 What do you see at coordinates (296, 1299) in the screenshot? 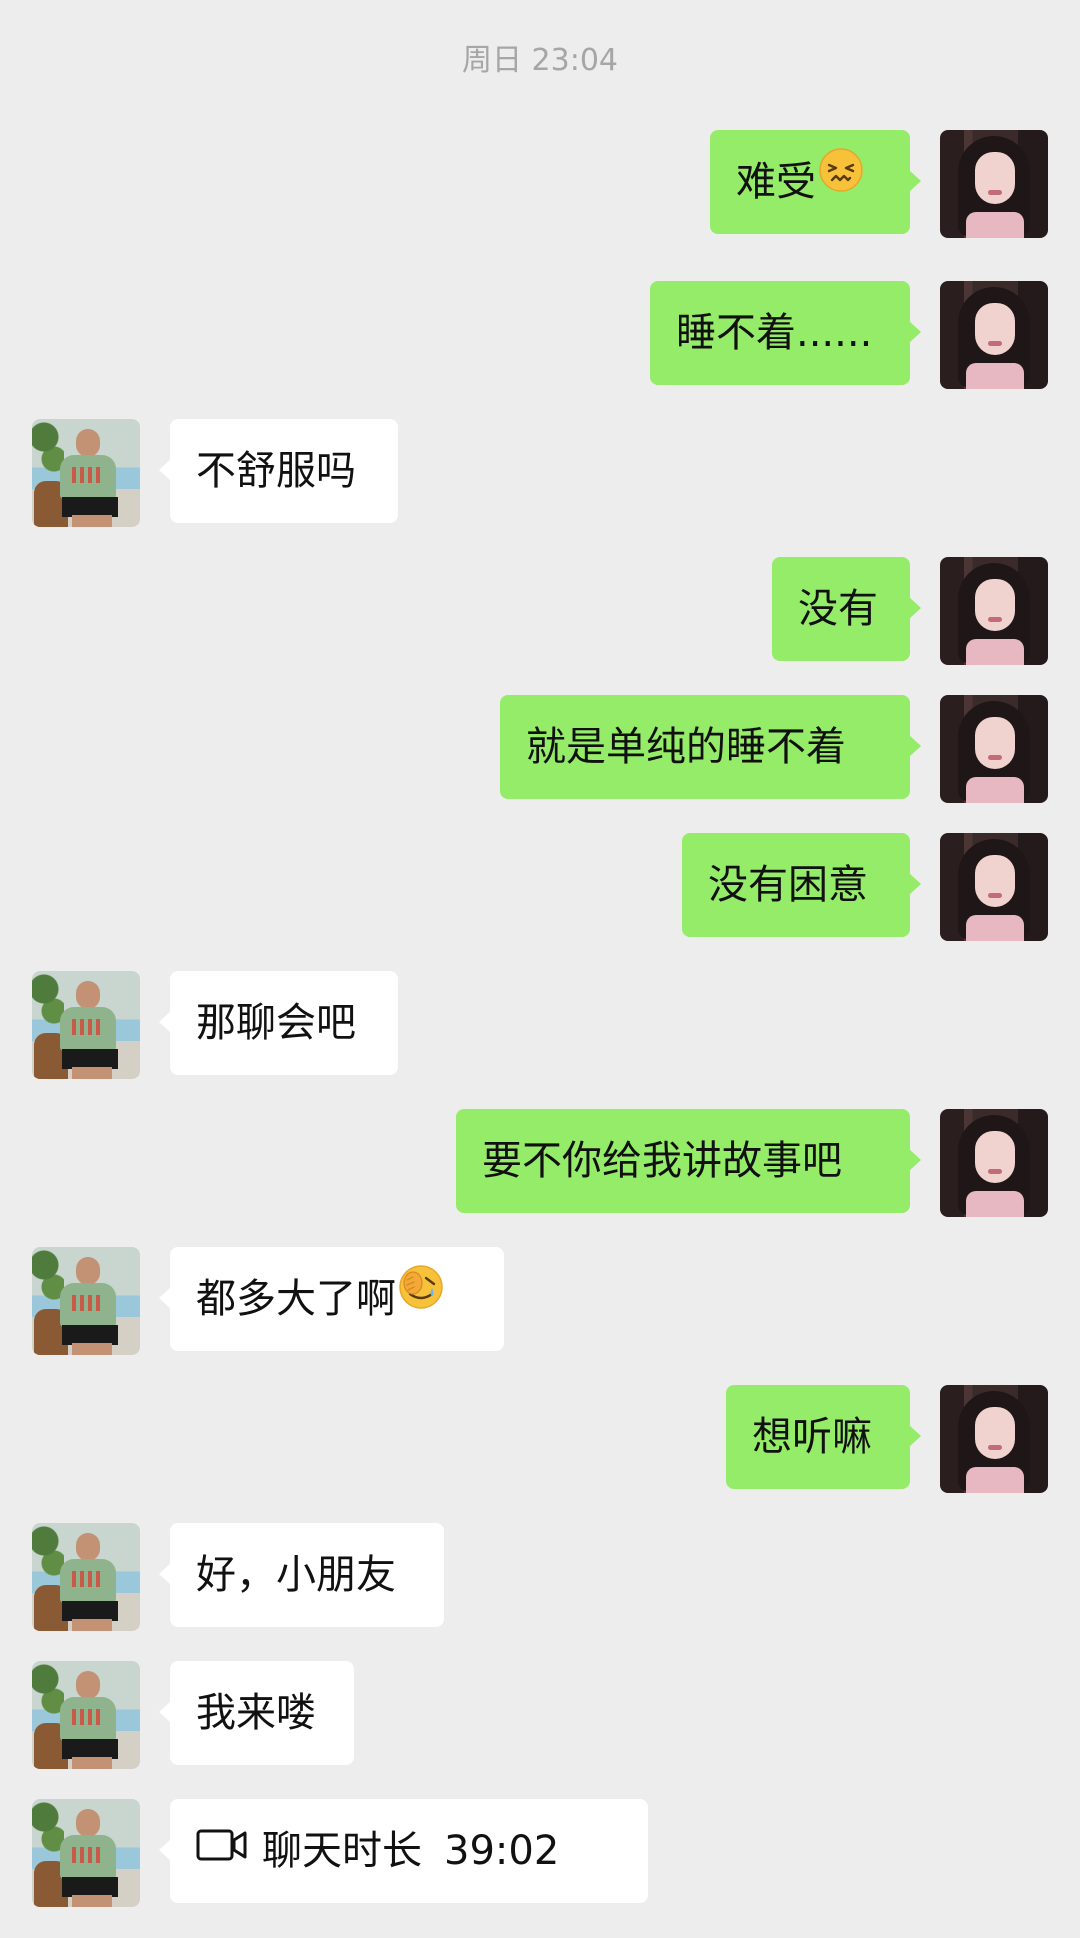
I see `message-text: 都多大了啊` at bounding box center [296, 1299].